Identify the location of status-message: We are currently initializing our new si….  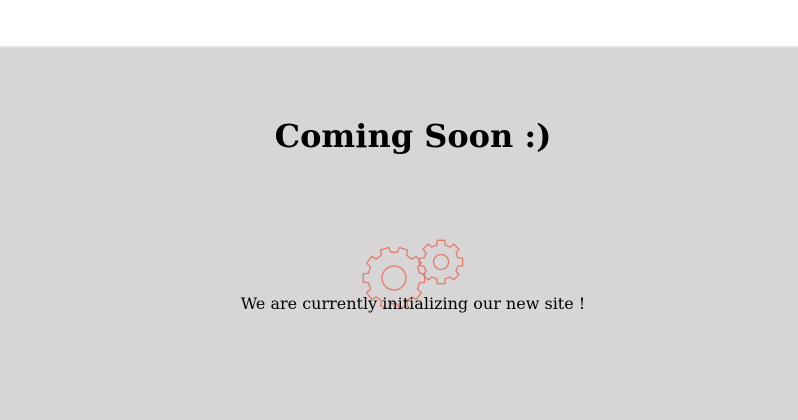
(413, 303).